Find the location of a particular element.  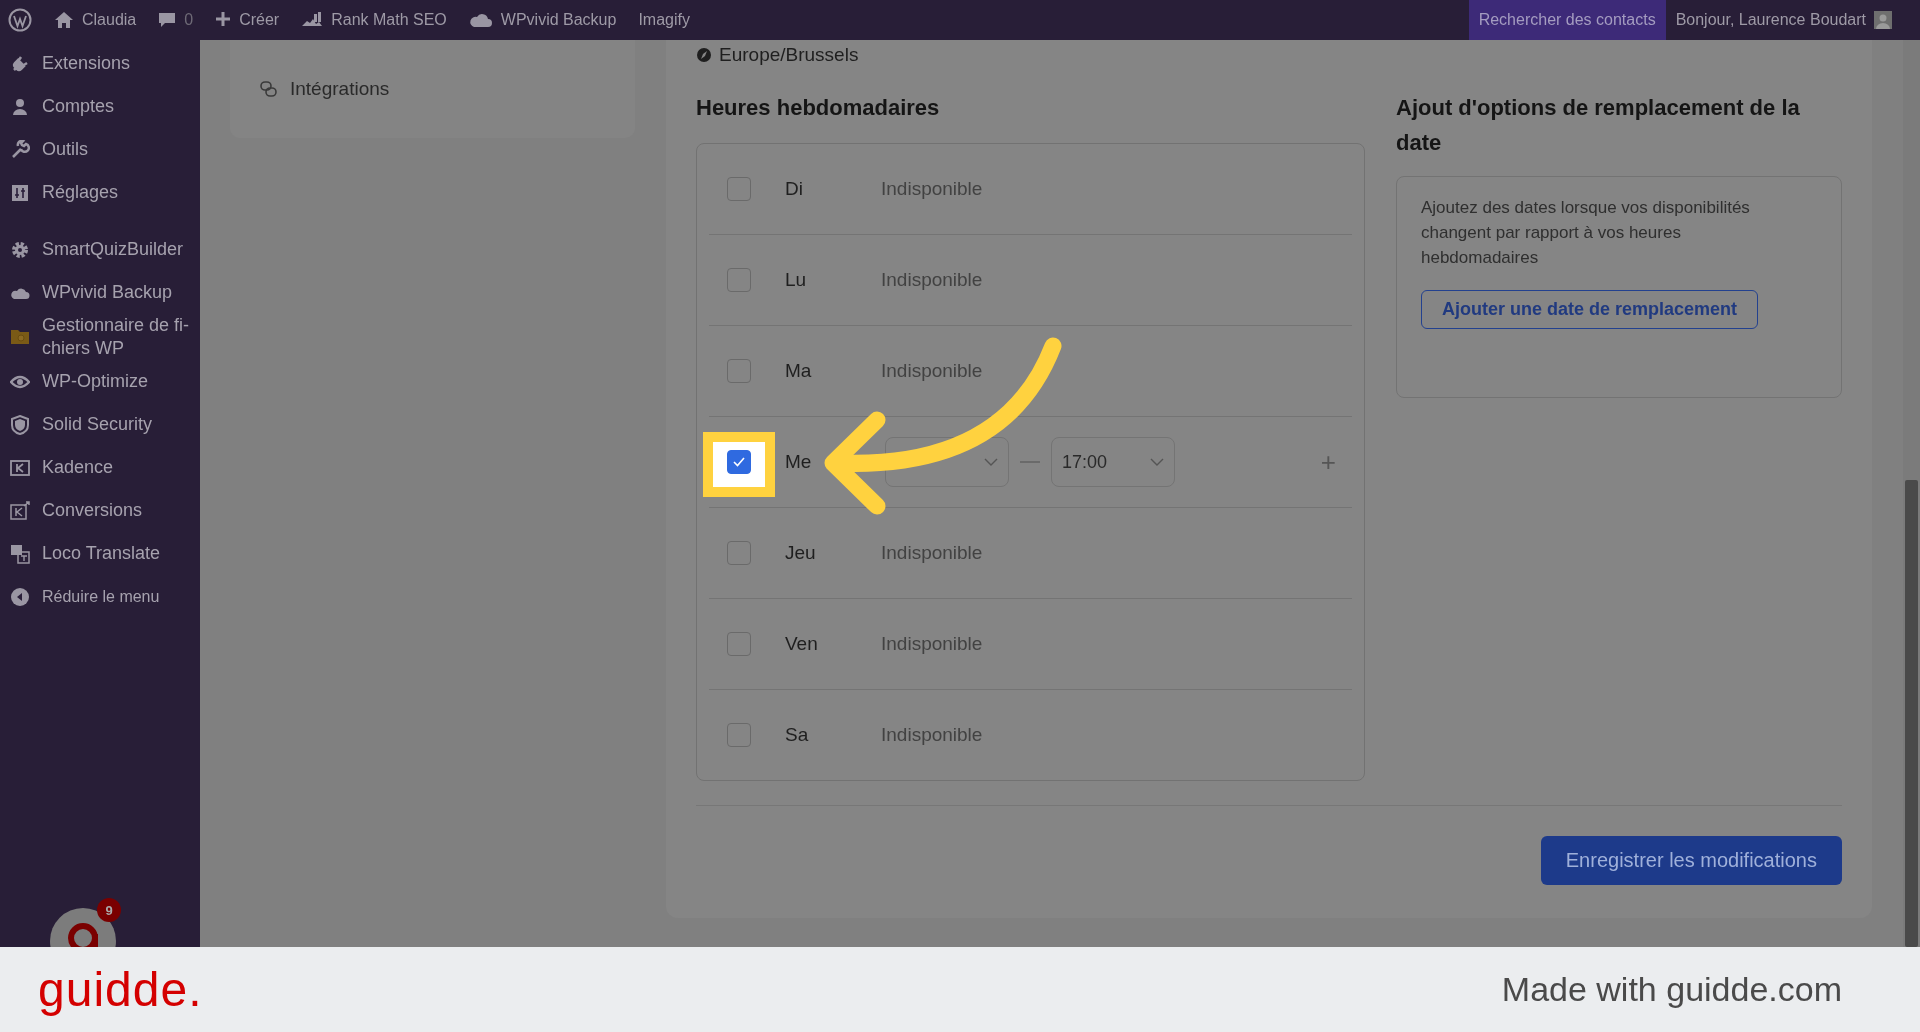

menu-item: Kadence is located at coordinates (100, 467).